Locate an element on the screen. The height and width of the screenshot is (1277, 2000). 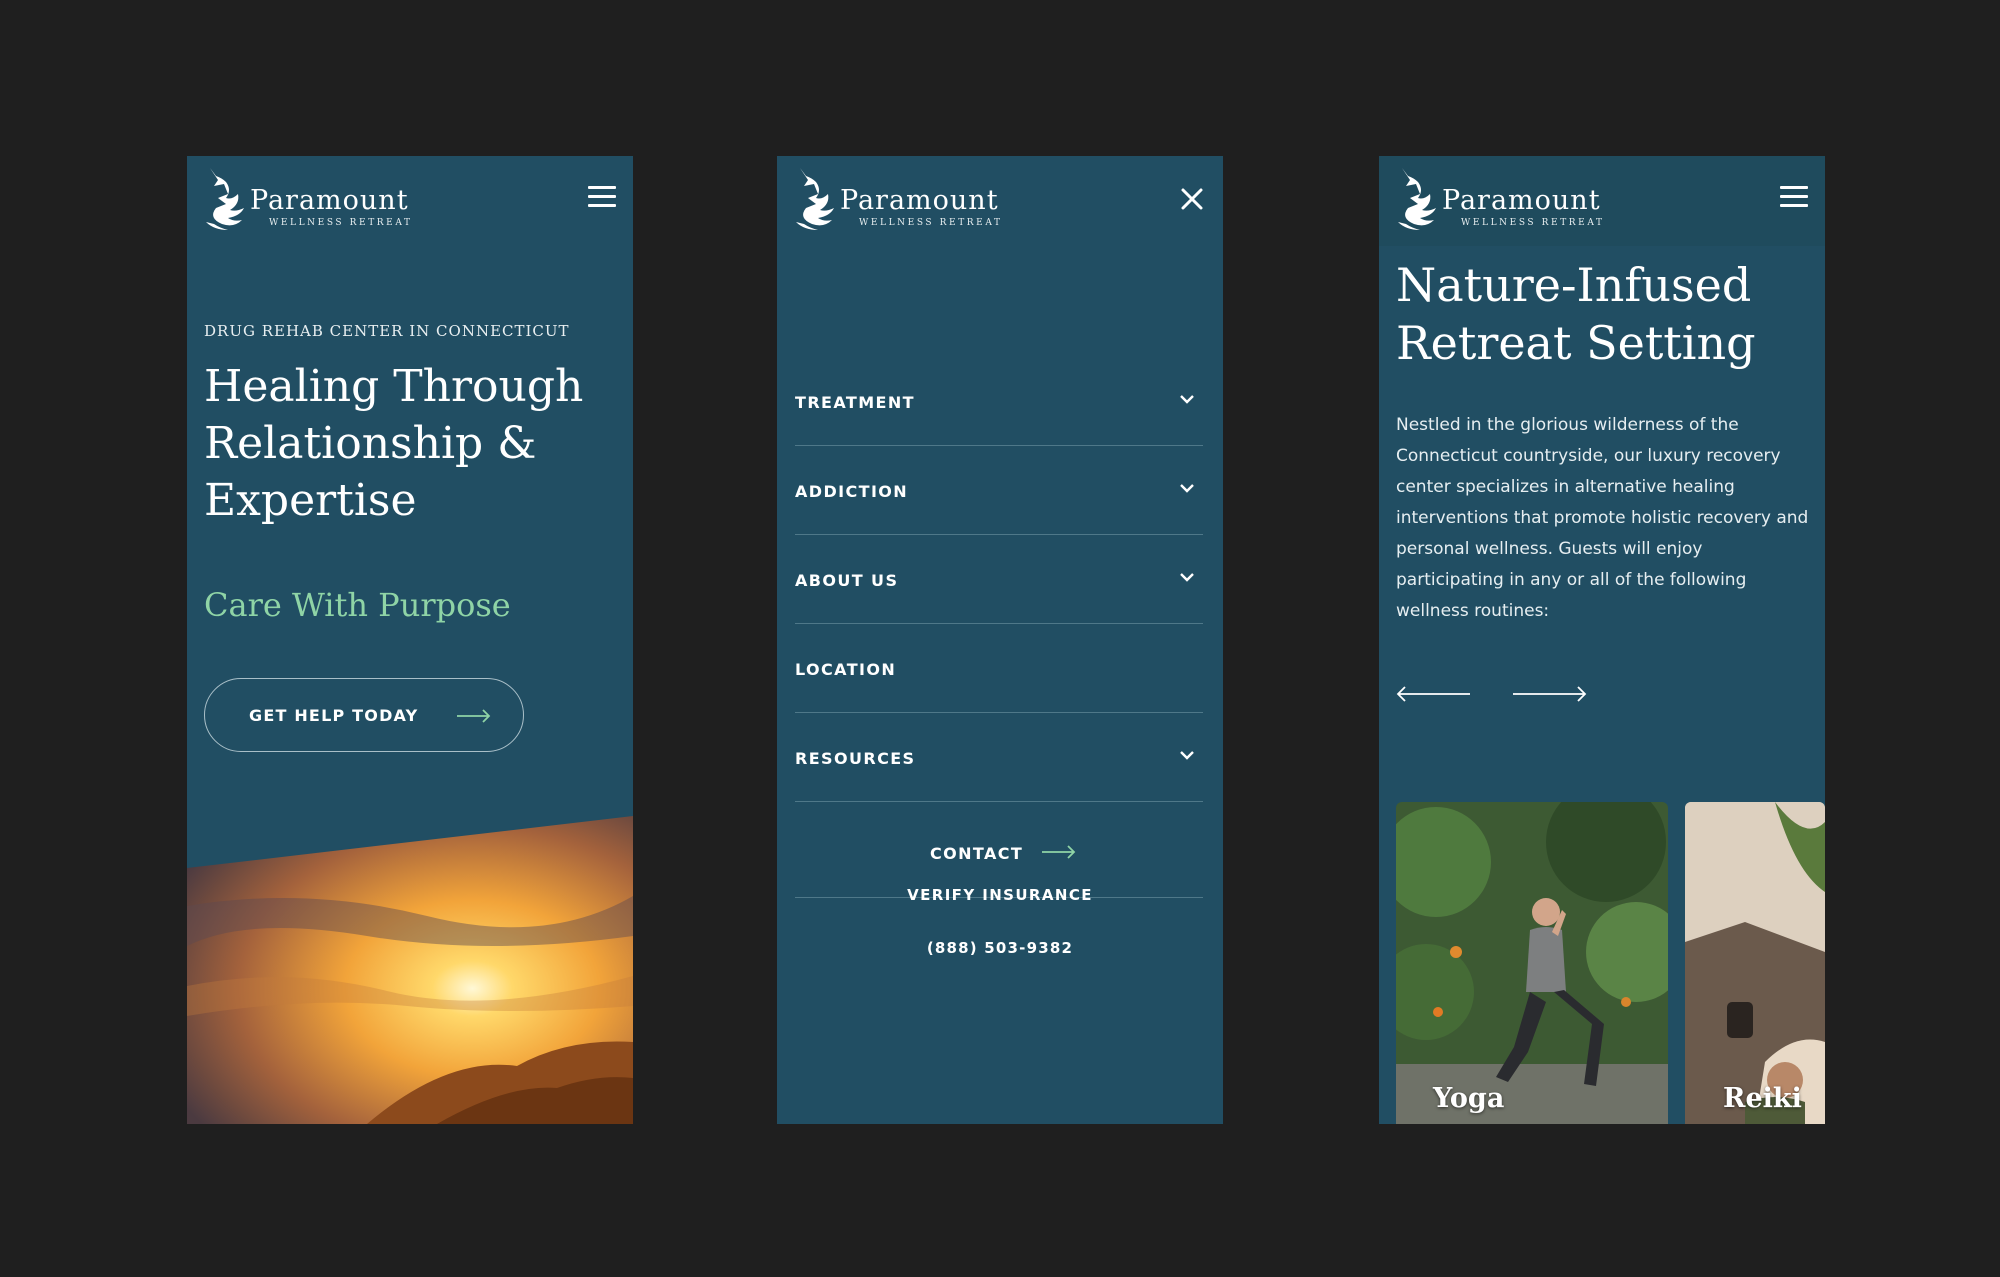
get-help-label: GET HELP TODAY is located at coordinates (334, 715).